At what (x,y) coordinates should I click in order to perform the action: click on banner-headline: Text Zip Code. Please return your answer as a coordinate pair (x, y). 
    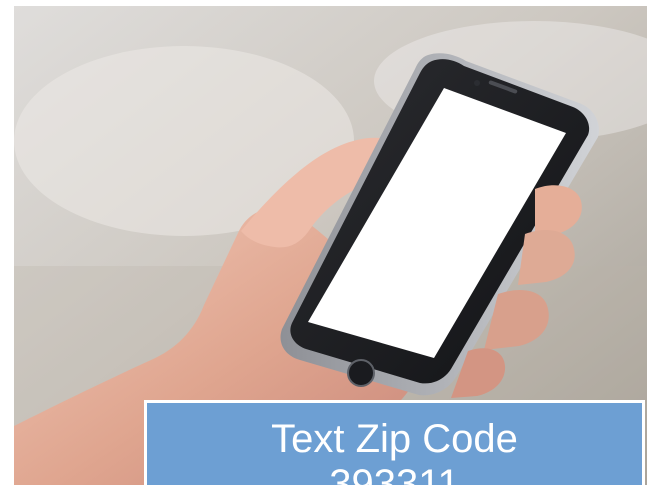
    Looking at the image, I should click on (394, 439).